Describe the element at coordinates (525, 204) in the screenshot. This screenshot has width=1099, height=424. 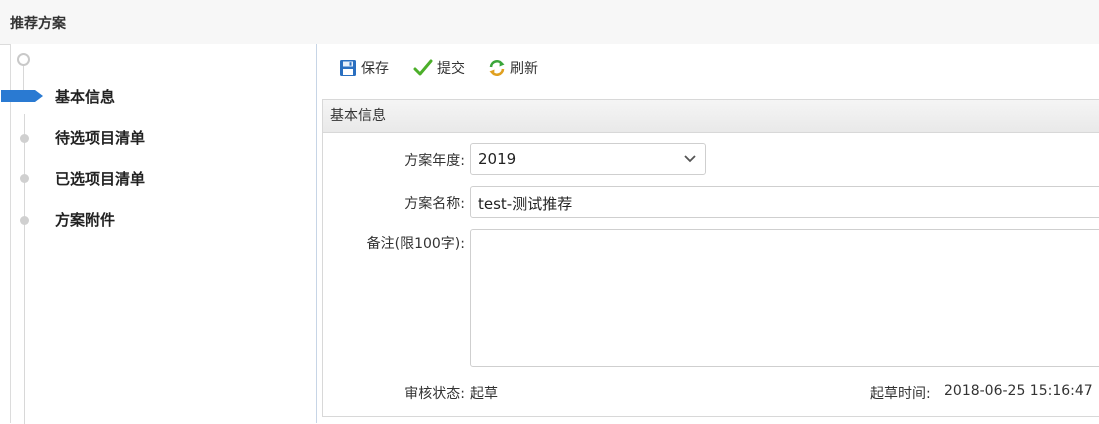
I see `name-value: test-测试推荐` at that location.